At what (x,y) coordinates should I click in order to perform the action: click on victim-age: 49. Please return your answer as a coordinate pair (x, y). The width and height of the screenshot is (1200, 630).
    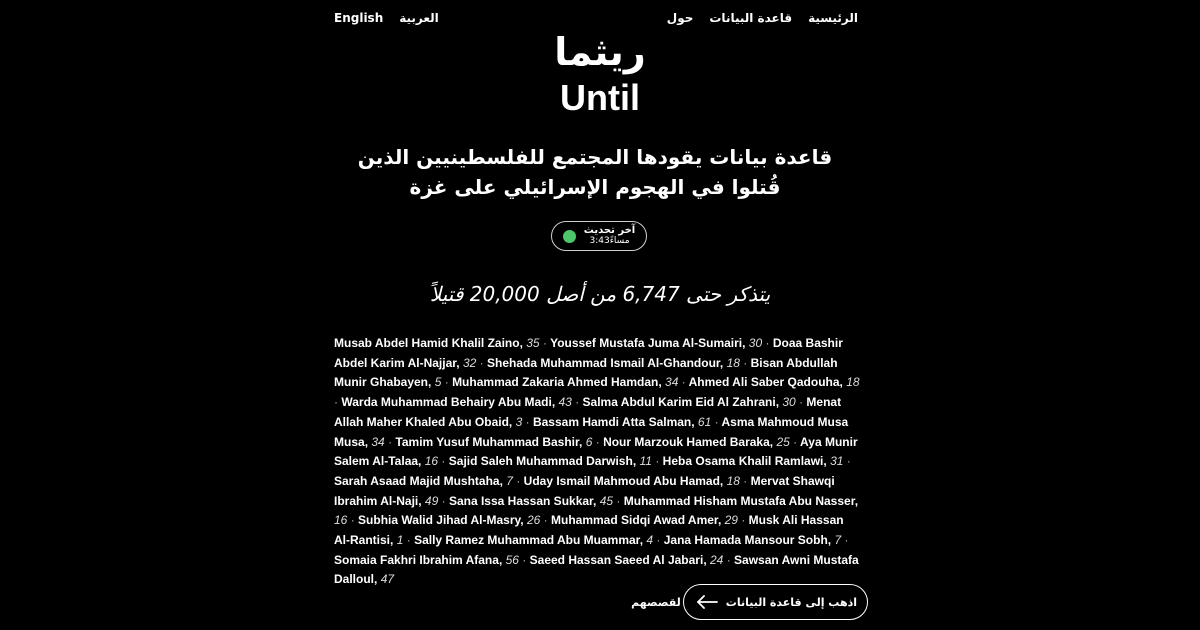
    Looking at the image, I should click on (431, 500).